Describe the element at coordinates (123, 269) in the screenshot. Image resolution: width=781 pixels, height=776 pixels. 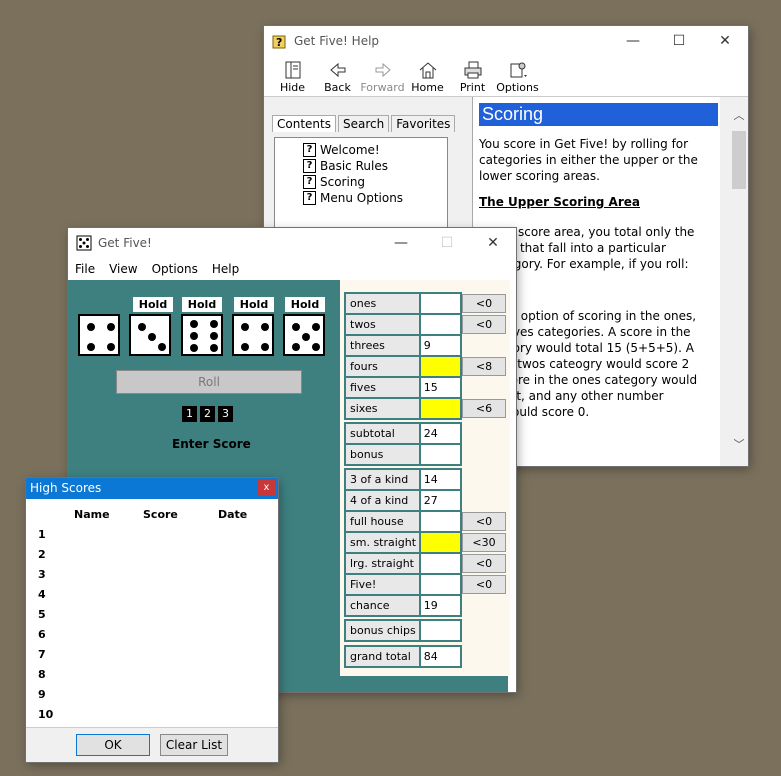
I see `menu-view: View` at that location.